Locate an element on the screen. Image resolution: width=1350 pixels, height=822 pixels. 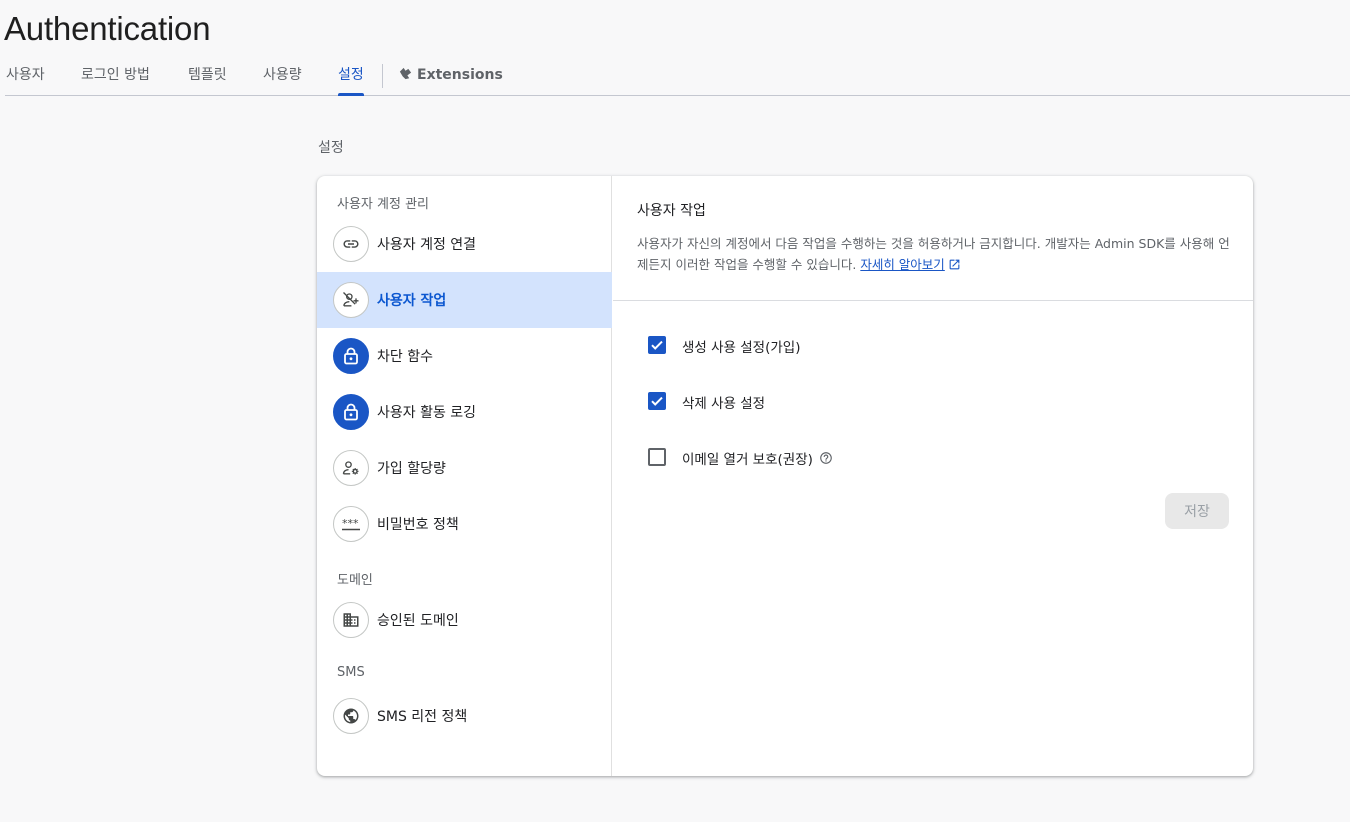
domain-icon is located at coordinates (351, 620).